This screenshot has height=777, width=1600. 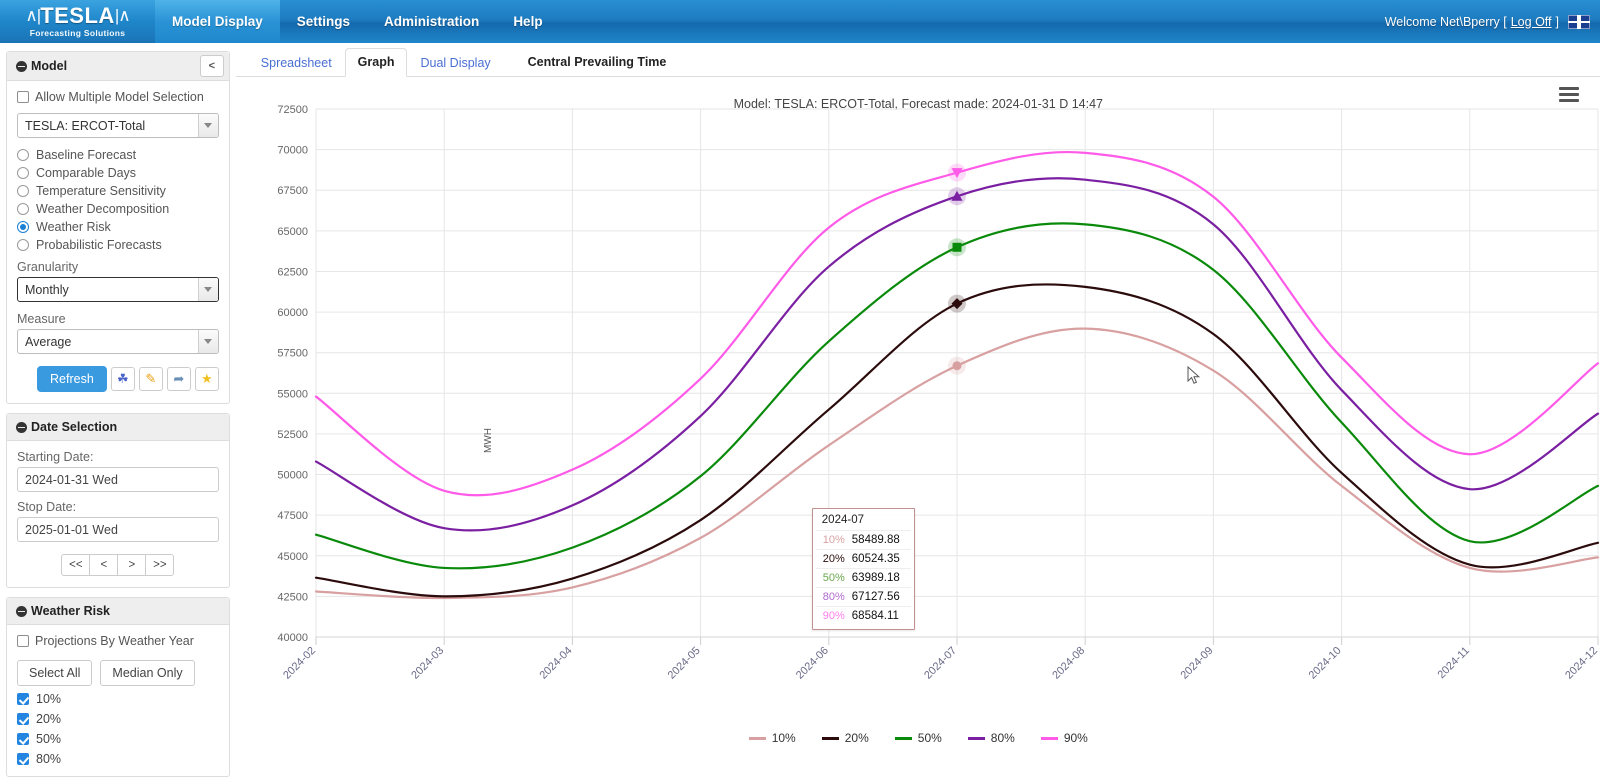 I want to click on radio-weather-risk: Weather Risk, so click(x=118, y=227).